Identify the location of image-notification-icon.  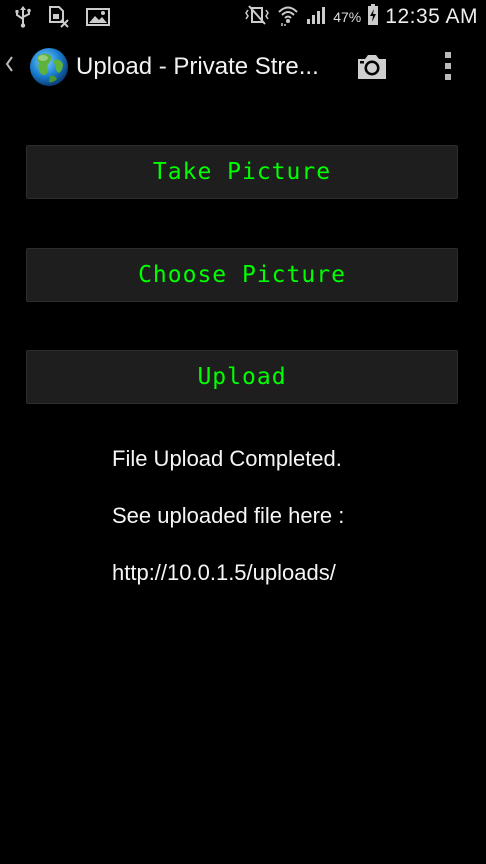
(98, 19).